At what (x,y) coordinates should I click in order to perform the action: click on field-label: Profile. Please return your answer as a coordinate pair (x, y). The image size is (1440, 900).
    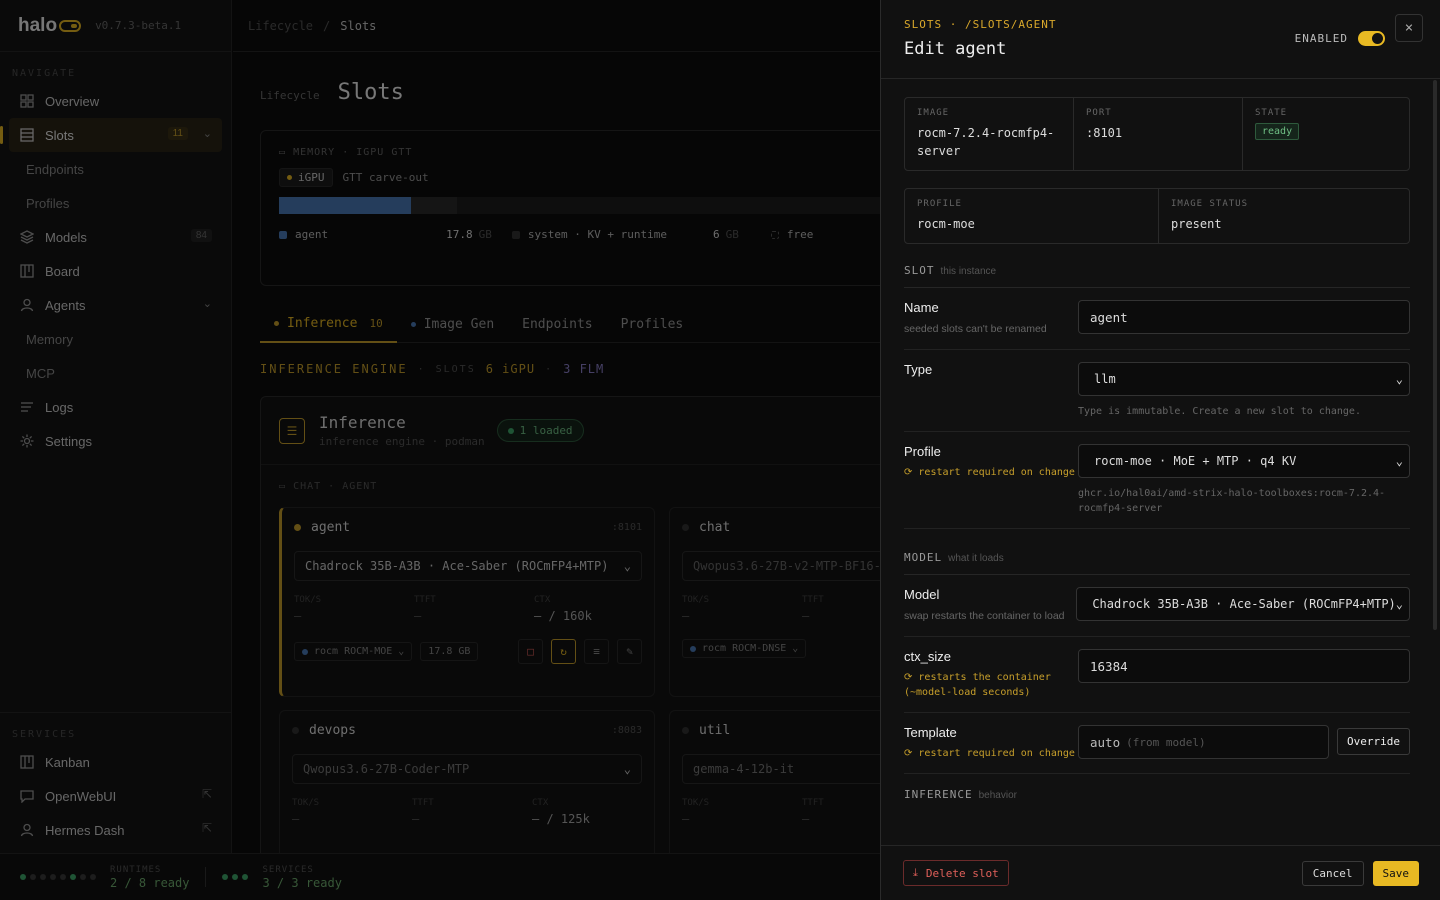
    Looking at the image, I should click on (922, 451).